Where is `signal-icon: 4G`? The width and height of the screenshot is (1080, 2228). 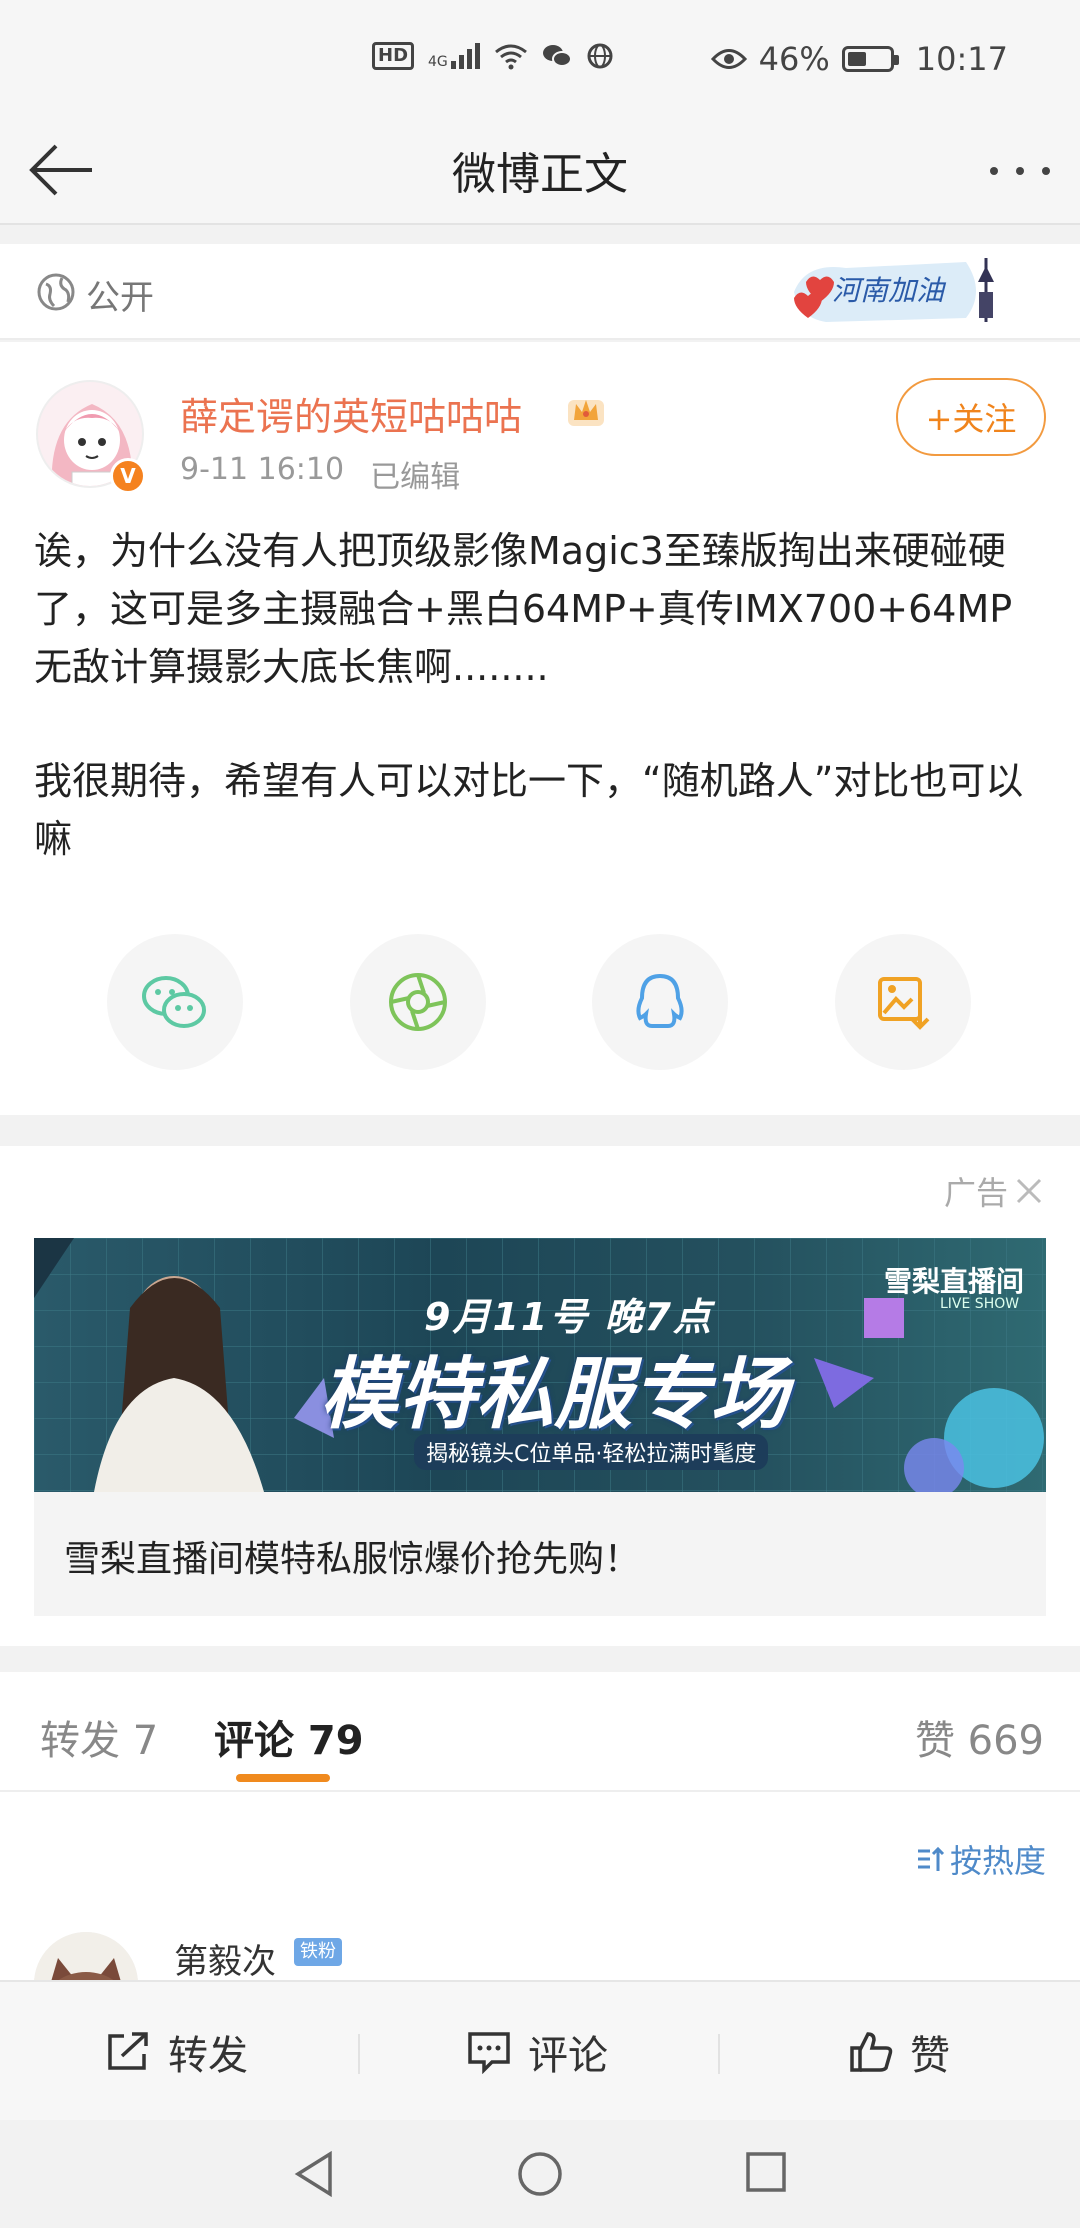
signal-icon: 4G is located at coordinates (454, 56).